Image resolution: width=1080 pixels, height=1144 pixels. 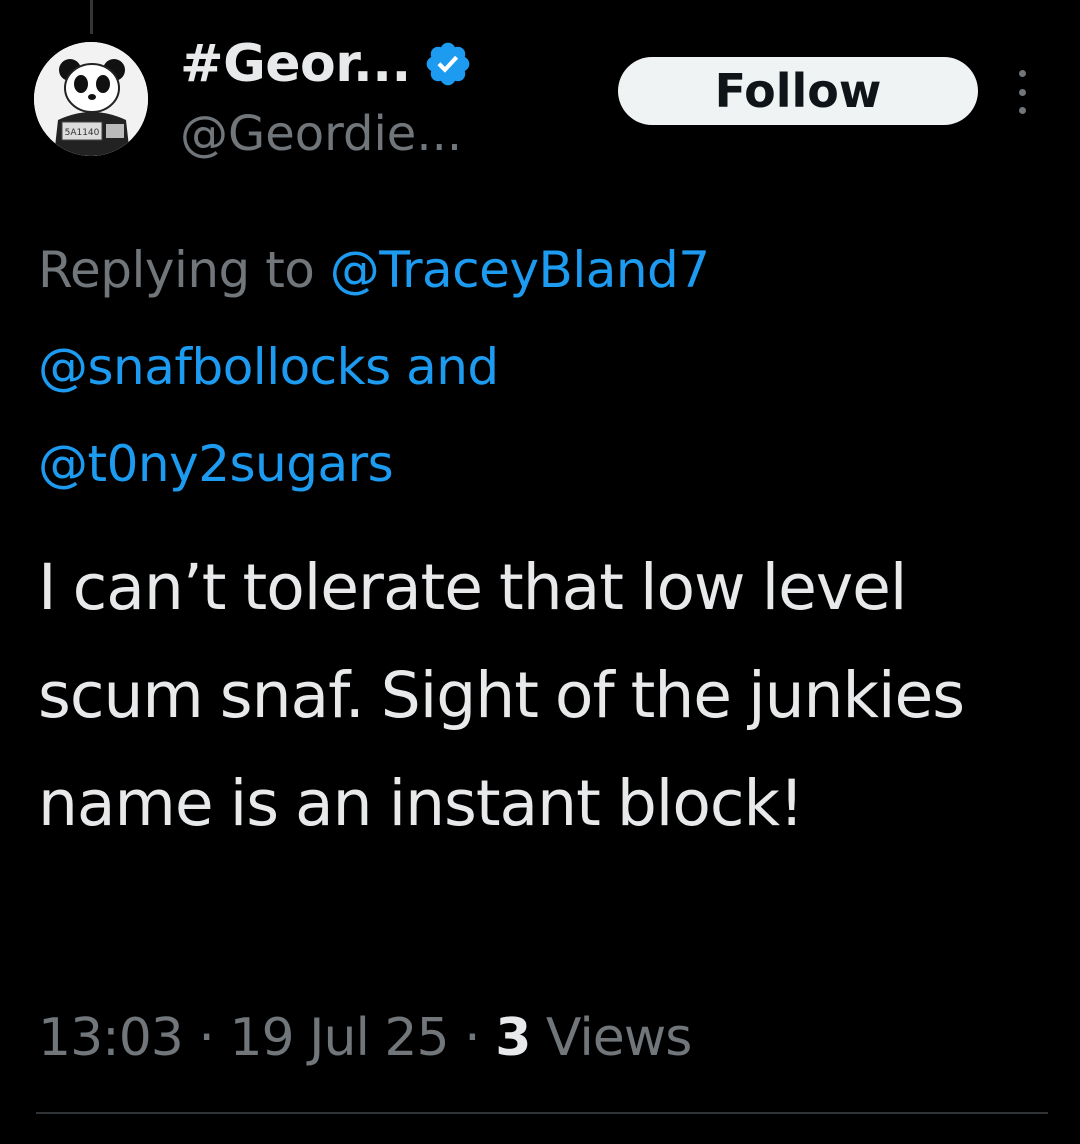 What do you see at coordinates (513, 1038) in the screenshot?
I see `views-count: 3` at bounding box center [513, 1038].